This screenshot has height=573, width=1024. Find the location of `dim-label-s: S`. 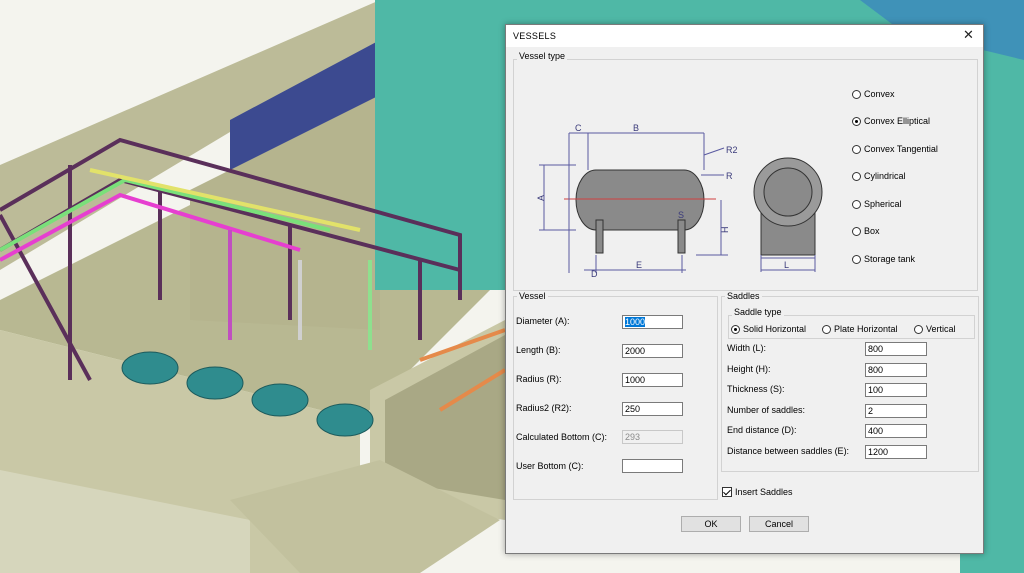

dim-label-s: S is located at coordinates (681, 215).